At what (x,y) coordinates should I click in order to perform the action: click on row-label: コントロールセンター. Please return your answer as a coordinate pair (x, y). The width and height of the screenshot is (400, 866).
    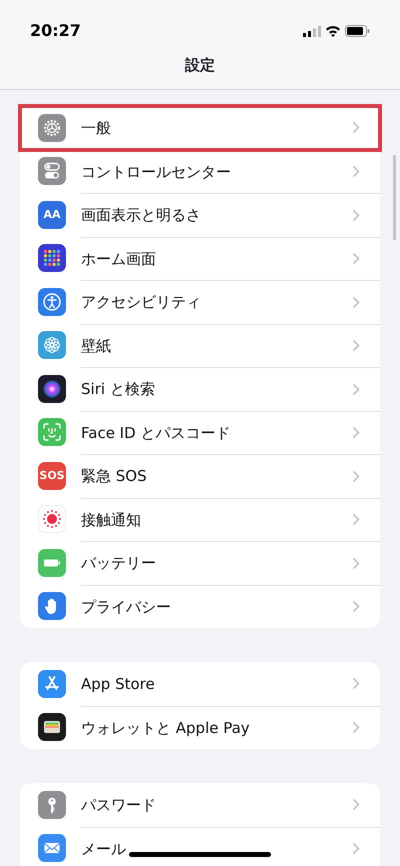
    Looking at the image, I should click on (156, 172).